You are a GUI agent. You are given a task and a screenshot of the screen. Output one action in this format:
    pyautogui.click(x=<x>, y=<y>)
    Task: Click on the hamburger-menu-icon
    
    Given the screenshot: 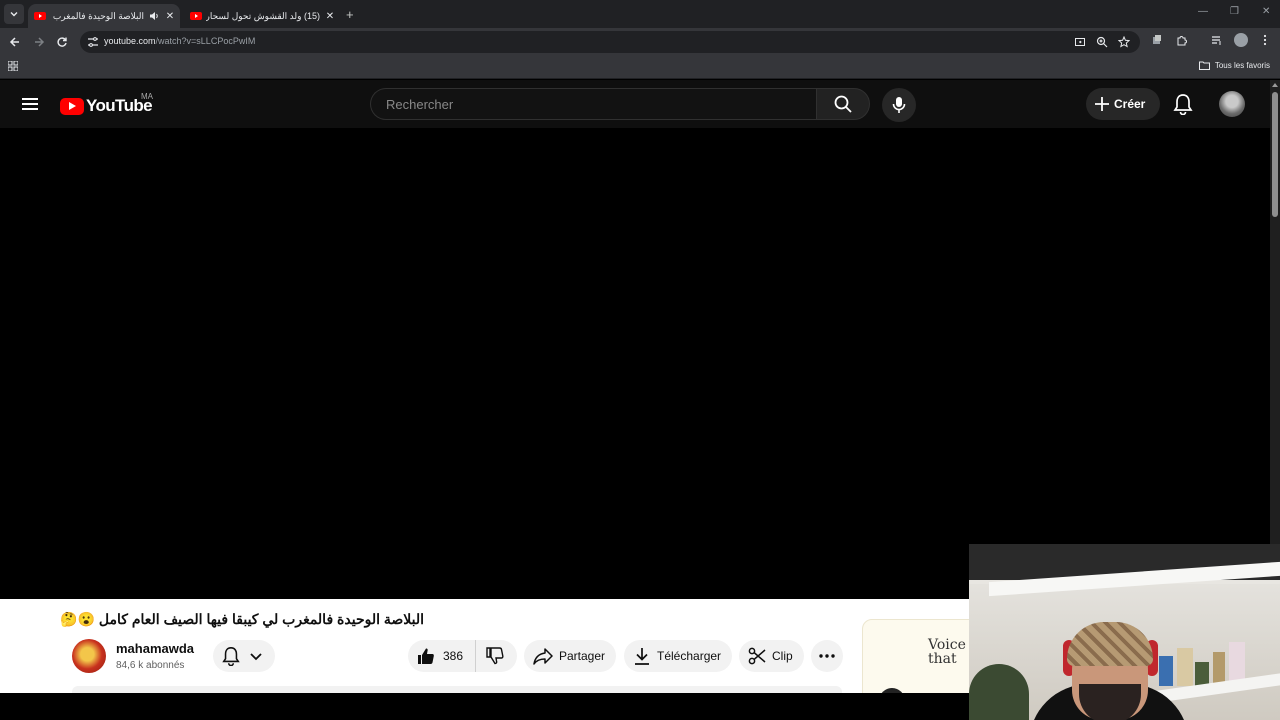 What is the action you would take?
    pyautogui.click(x=30, y=104)
    